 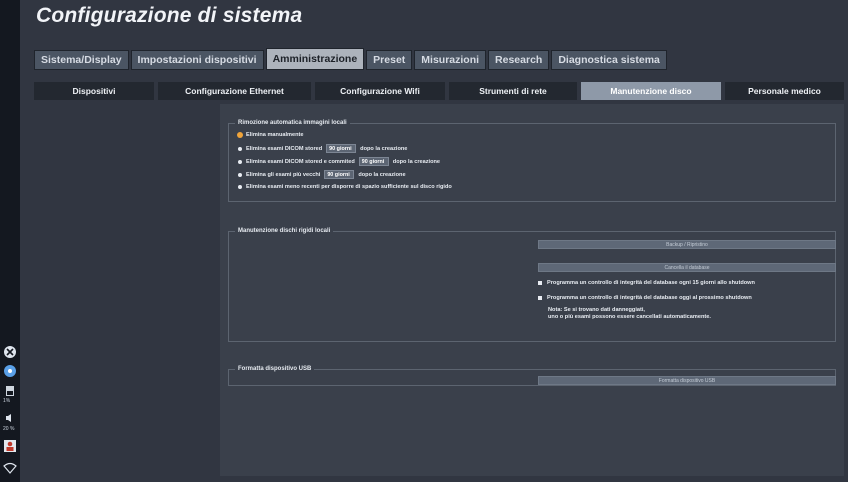 I want to click on subtab-configurazione-wifi: Configurazione Wifi, so click(x=380, y=91).